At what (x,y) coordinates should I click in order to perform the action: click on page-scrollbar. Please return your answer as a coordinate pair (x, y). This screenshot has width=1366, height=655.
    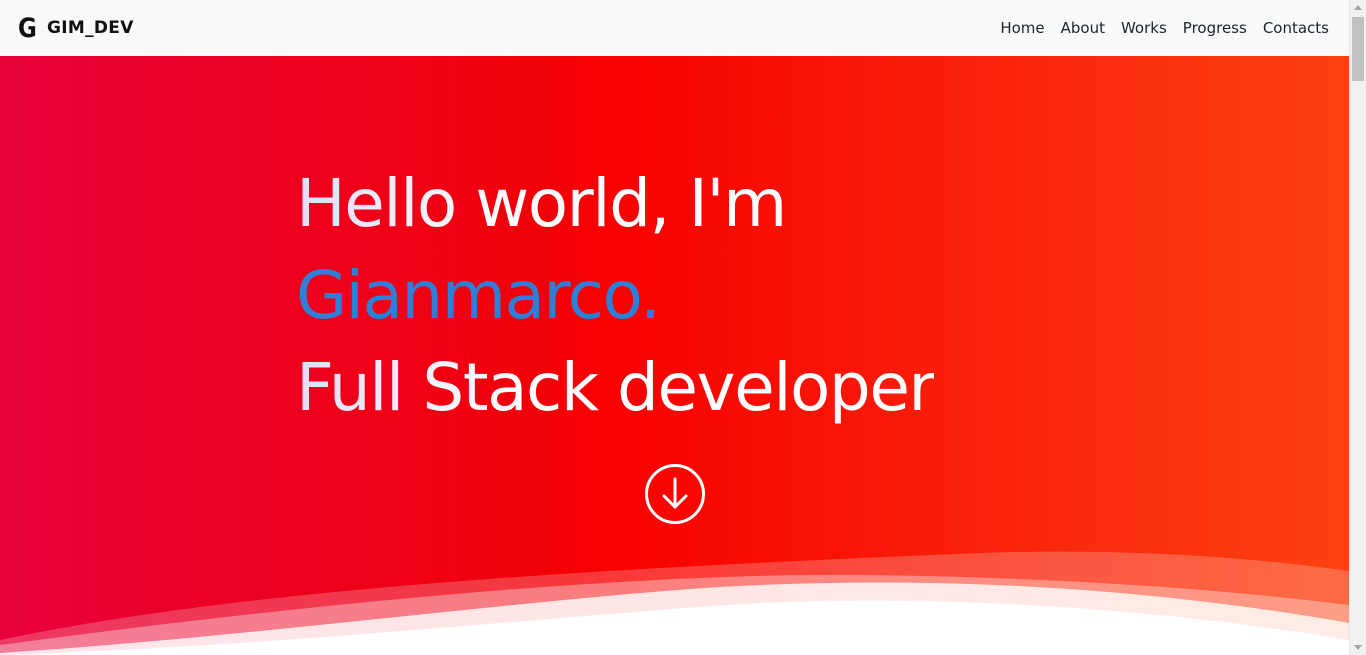
    Looking at the image, I should click on (1357, 327).